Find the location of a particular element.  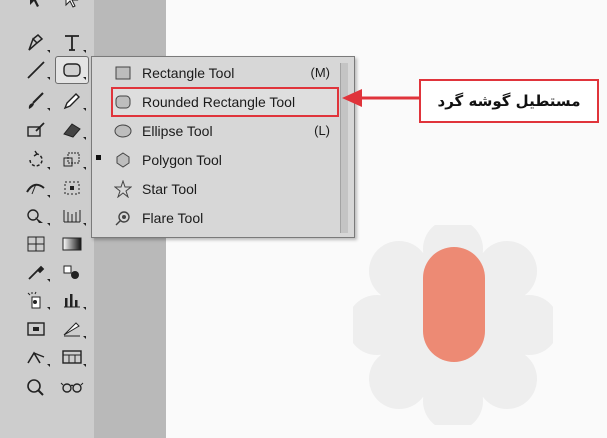

blob-brush-tool is located at coordinates (36, 130).